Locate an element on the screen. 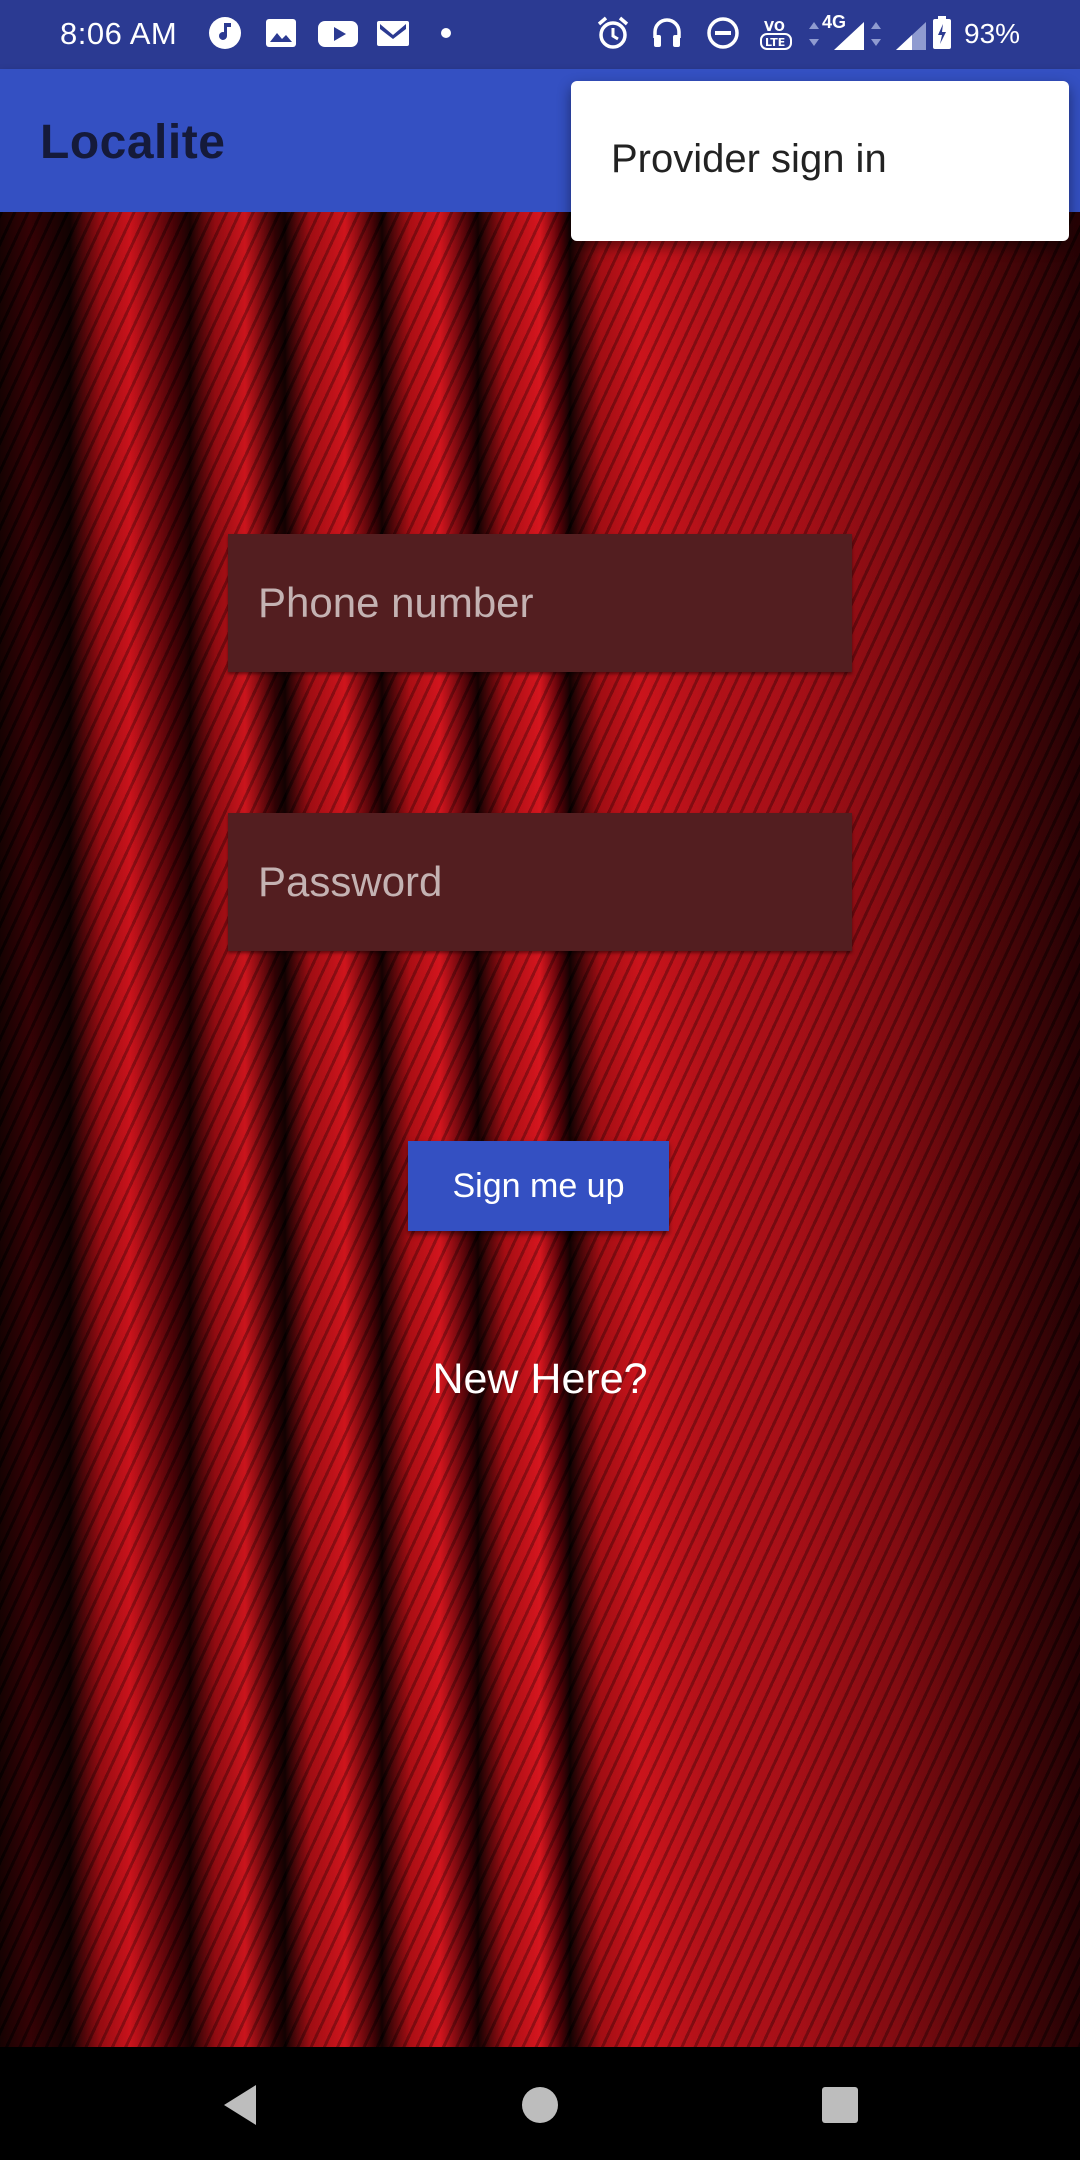 This screenshot has width=1080, height=2160. home-icon is located at coordinates (540, 2105).